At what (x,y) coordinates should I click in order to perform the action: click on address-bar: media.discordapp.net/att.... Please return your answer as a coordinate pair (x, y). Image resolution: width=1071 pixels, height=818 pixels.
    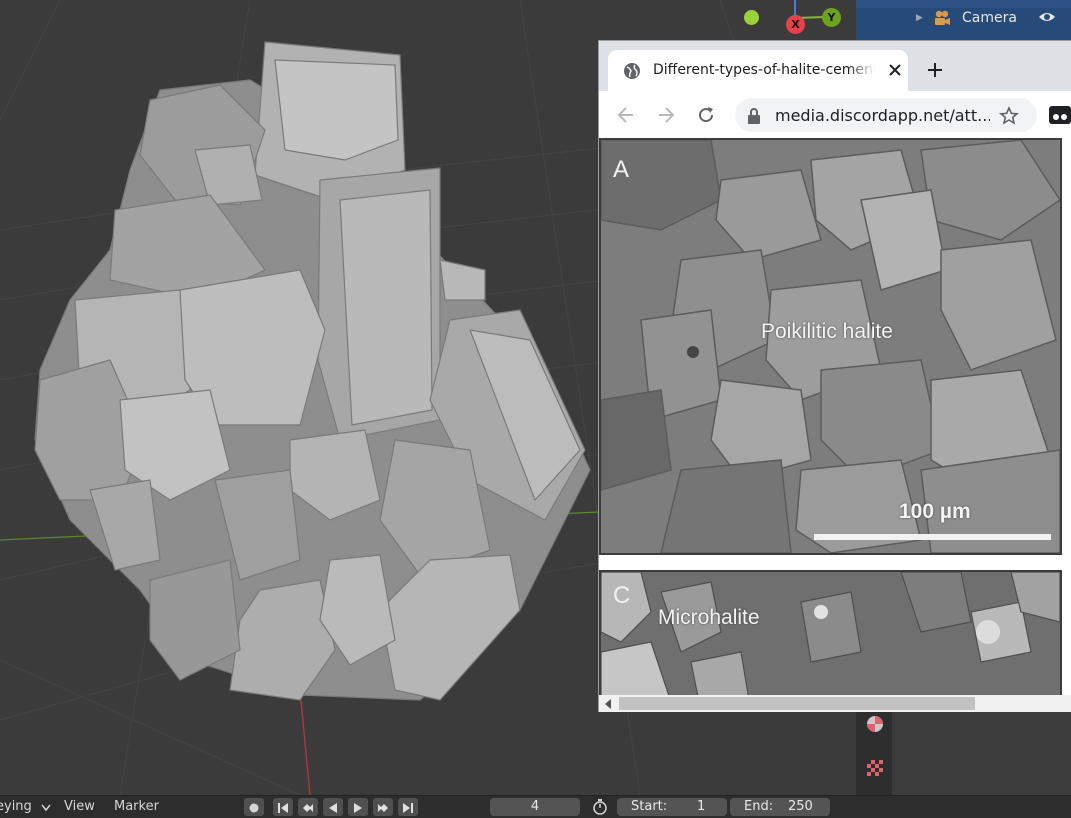
    Looking at the image, I should click on (886, 115).